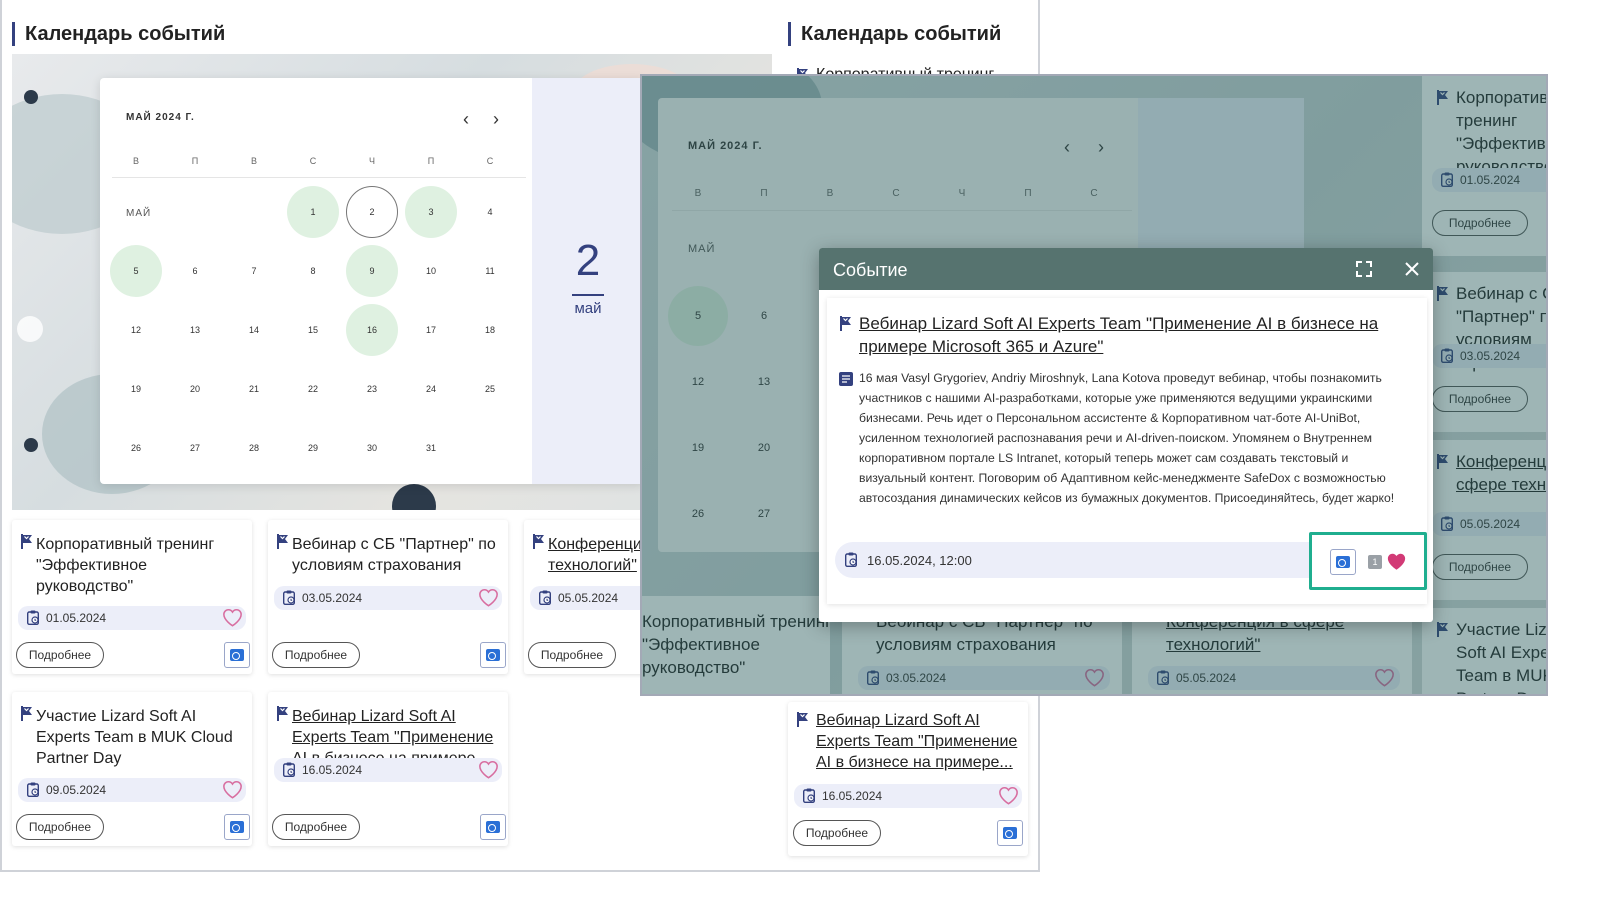 This screenshot has width=1600, height=900. I want to click on calendar-day: 6, so click(195, 271).